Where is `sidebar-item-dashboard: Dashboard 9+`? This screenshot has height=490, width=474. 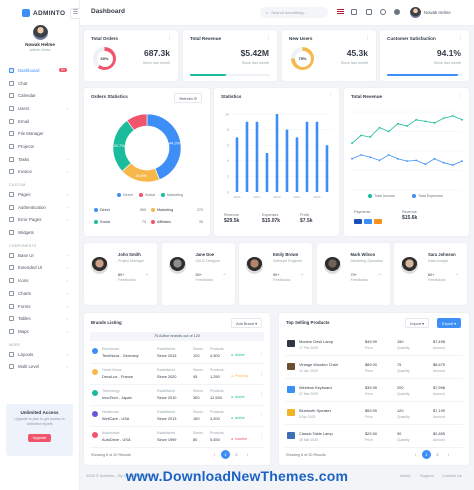
sidebar-item-dashboard: Dashboard 9+ is located at coordinates (40, 70).